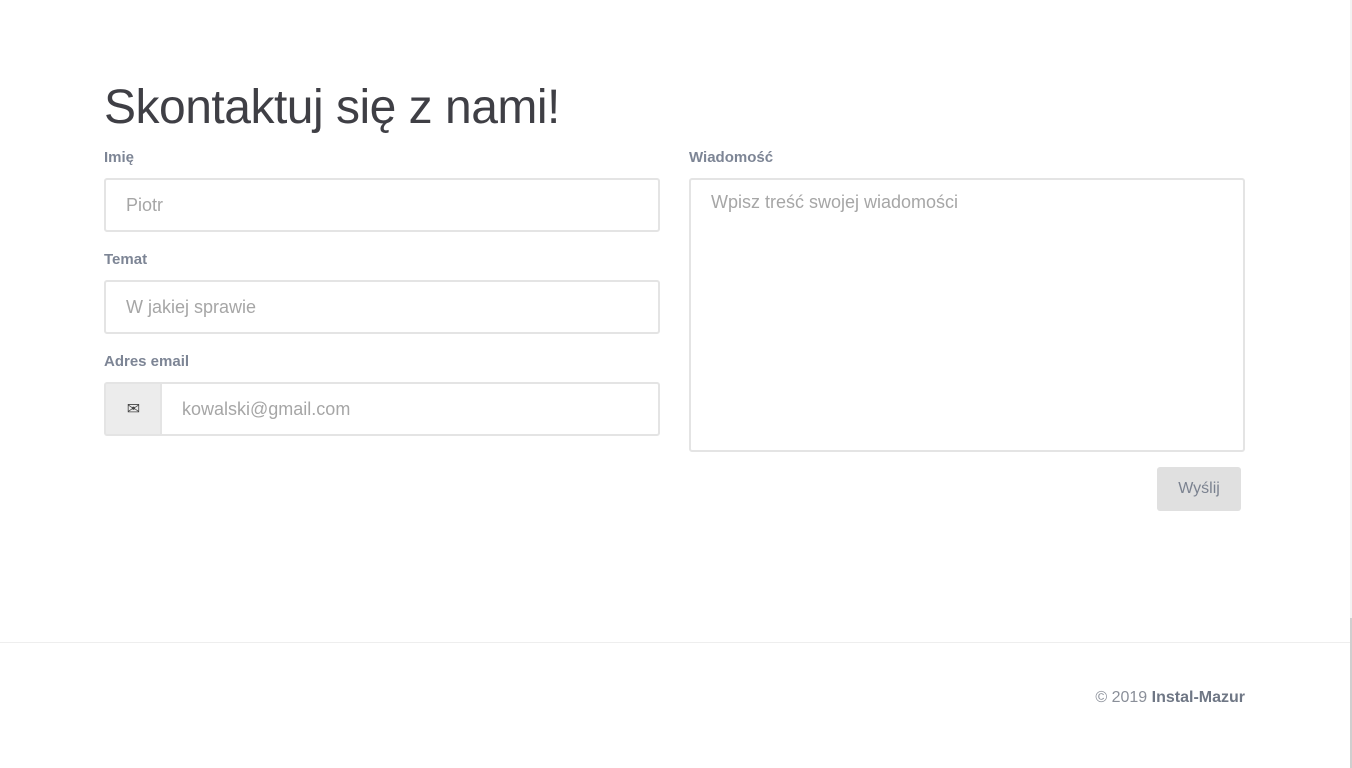  Describe the element at coordinates (382, 205) in the screenshot. I see `name-input` at that location.